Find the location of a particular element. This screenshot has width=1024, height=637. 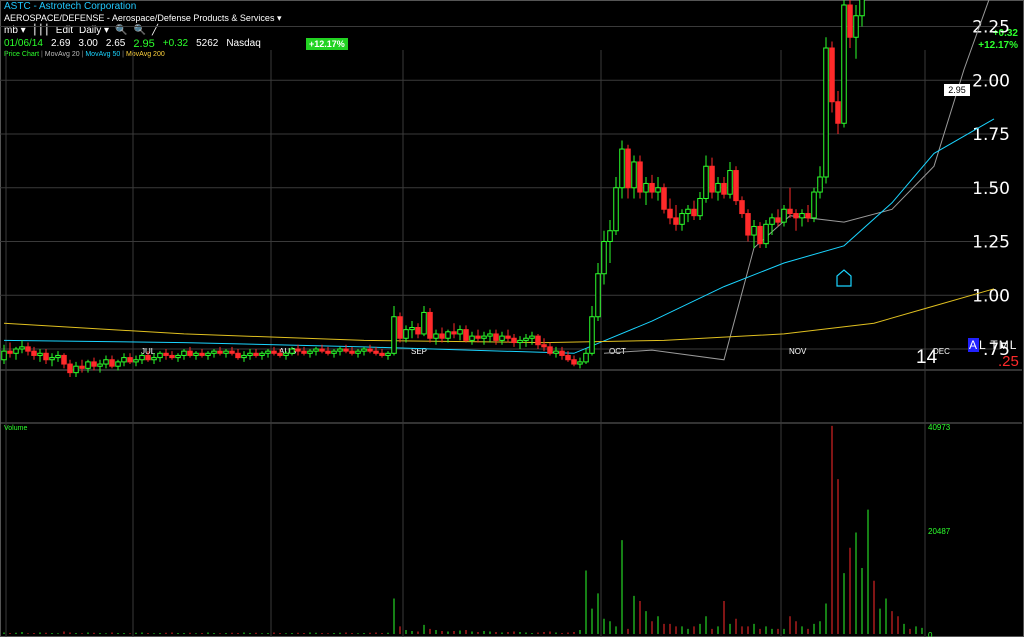

price-axis-tick: 2.25 is located at coordinates (991, 28).